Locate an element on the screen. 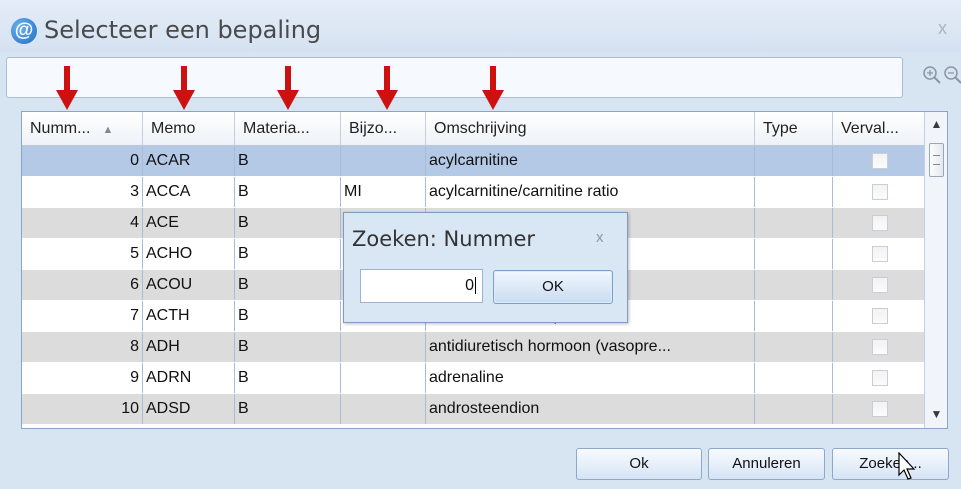  cell-nummer: 0 is located at coordinates (82, 161).